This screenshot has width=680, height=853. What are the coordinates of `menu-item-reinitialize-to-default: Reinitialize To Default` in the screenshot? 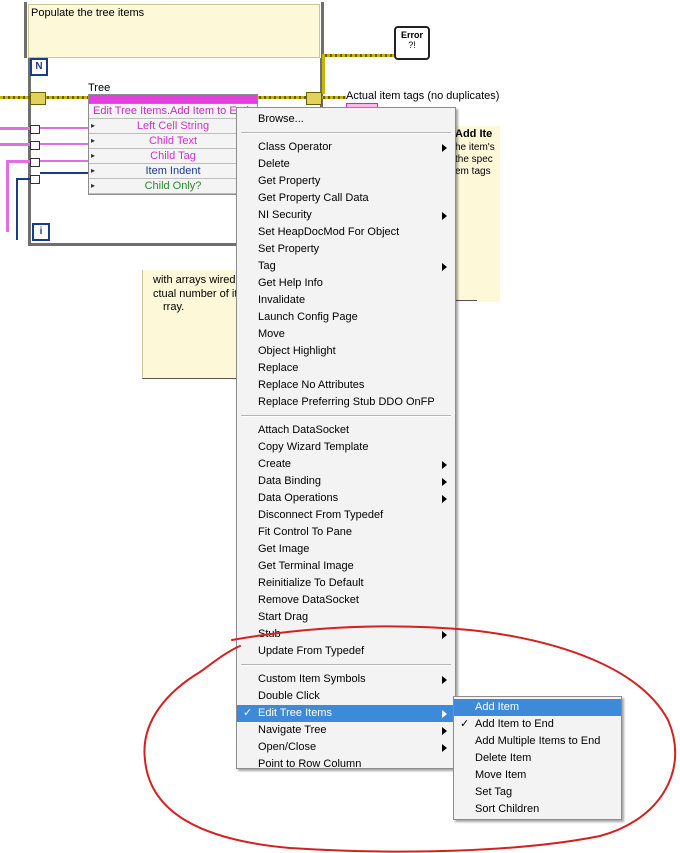 It's located at (346, 583).